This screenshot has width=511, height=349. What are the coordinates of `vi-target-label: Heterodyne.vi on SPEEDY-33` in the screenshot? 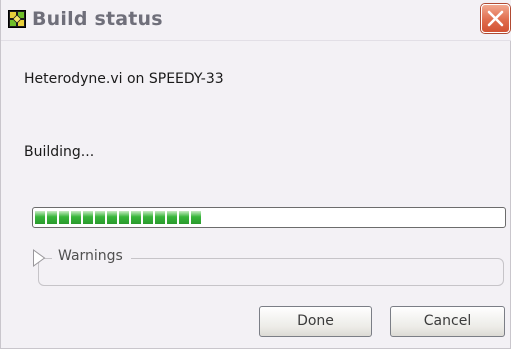 It's located at (124, 79).